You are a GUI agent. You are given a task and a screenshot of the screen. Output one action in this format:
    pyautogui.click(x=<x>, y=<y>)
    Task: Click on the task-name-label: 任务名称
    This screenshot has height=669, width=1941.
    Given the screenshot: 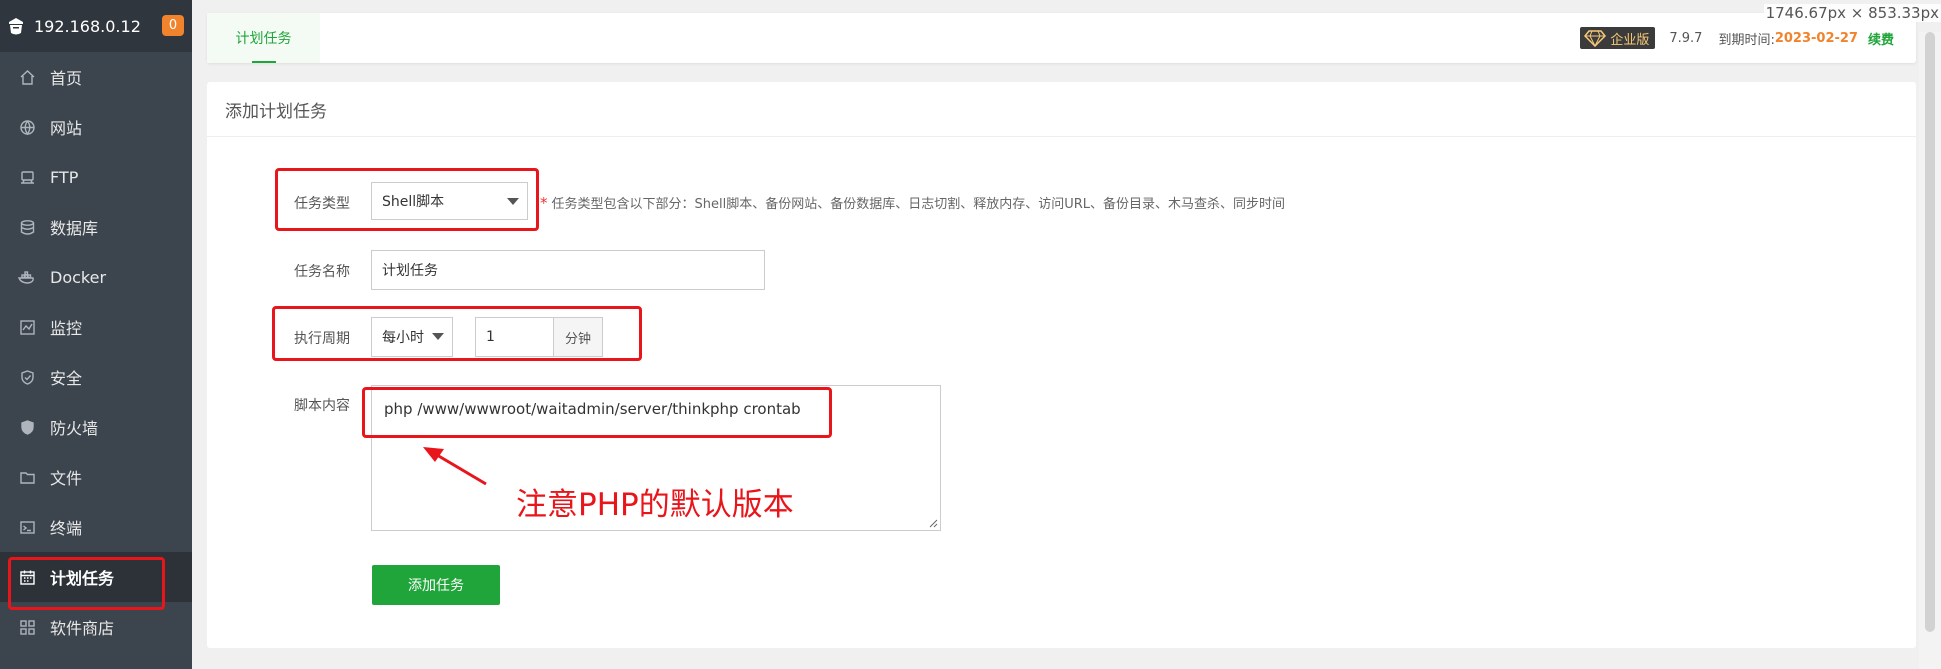 What is the action you would take?
    pyautogui.click(x=322, y=272)
    